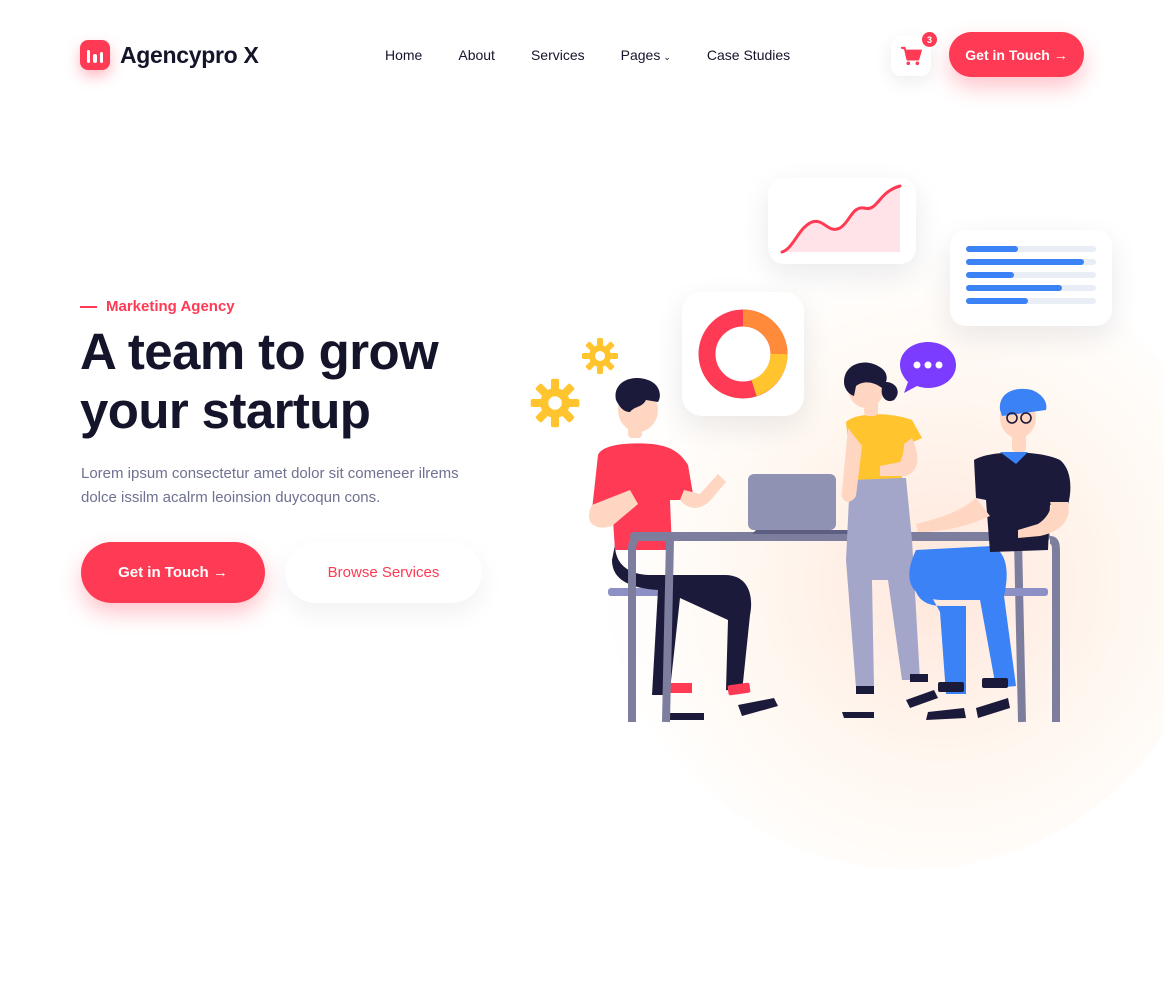 This screenshot has width=1164, height=990. I want to click on cart-button: 3, so click(914, 54).